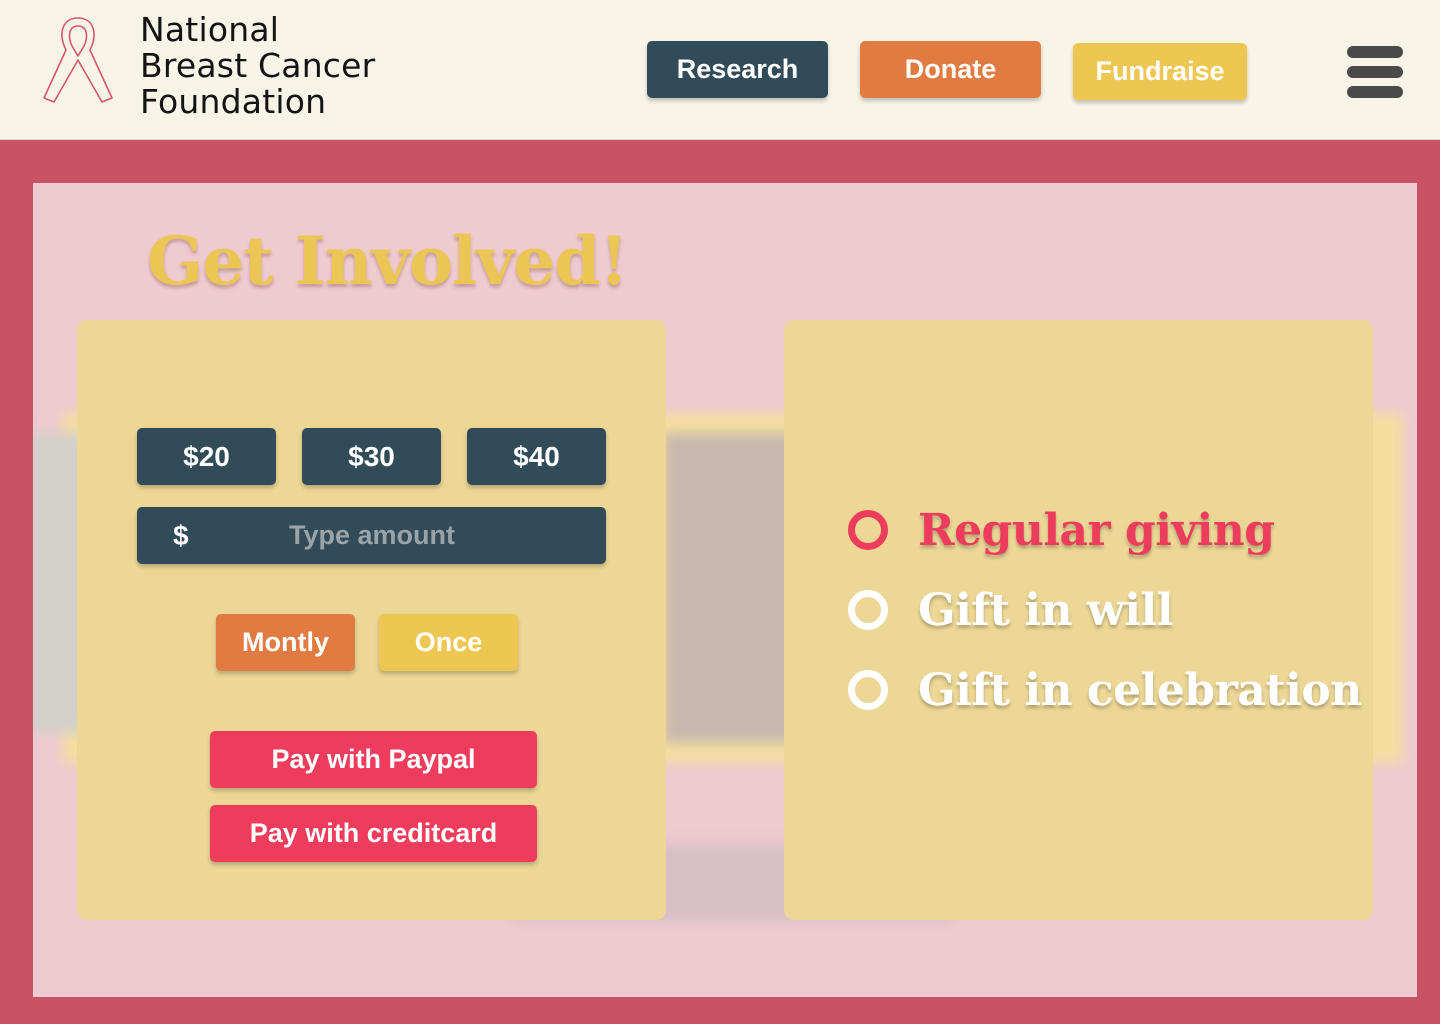 This screenshot has height=1024, width=1440. I want to click on research-button: Research, so click(737, 69).